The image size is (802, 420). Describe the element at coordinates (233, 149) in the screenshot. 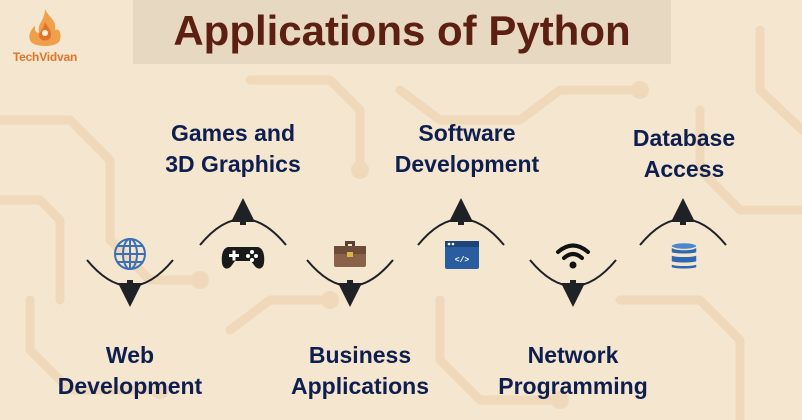

I see `label-games-3d-graphics: Games and 3D Graphics` at that location.